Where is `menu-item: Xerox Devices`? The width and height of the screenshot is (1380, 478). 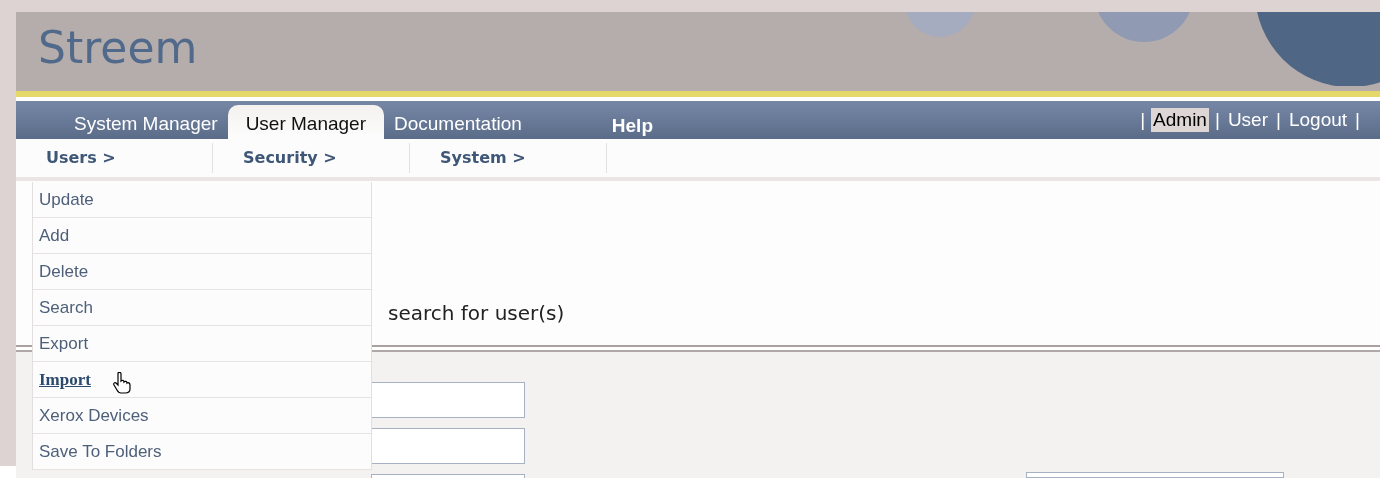 menu-item: Xerox Devices is located at coordinates (202, 416).